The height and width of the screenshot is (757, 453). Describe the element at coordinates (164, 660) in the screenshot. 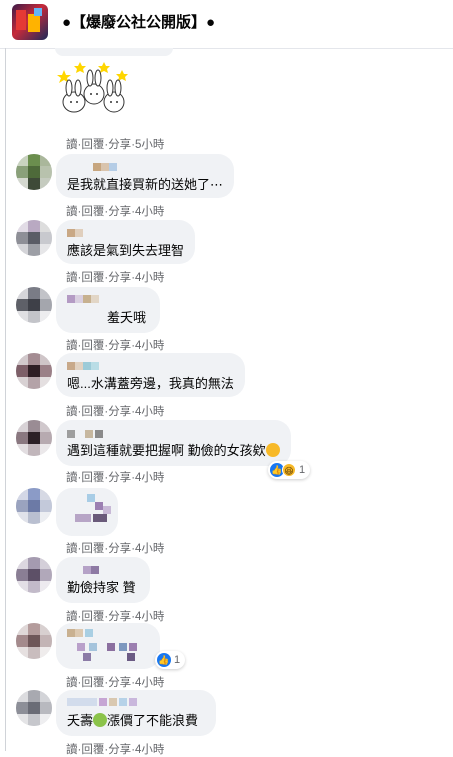

I see `like-icon: 👍` at that location.